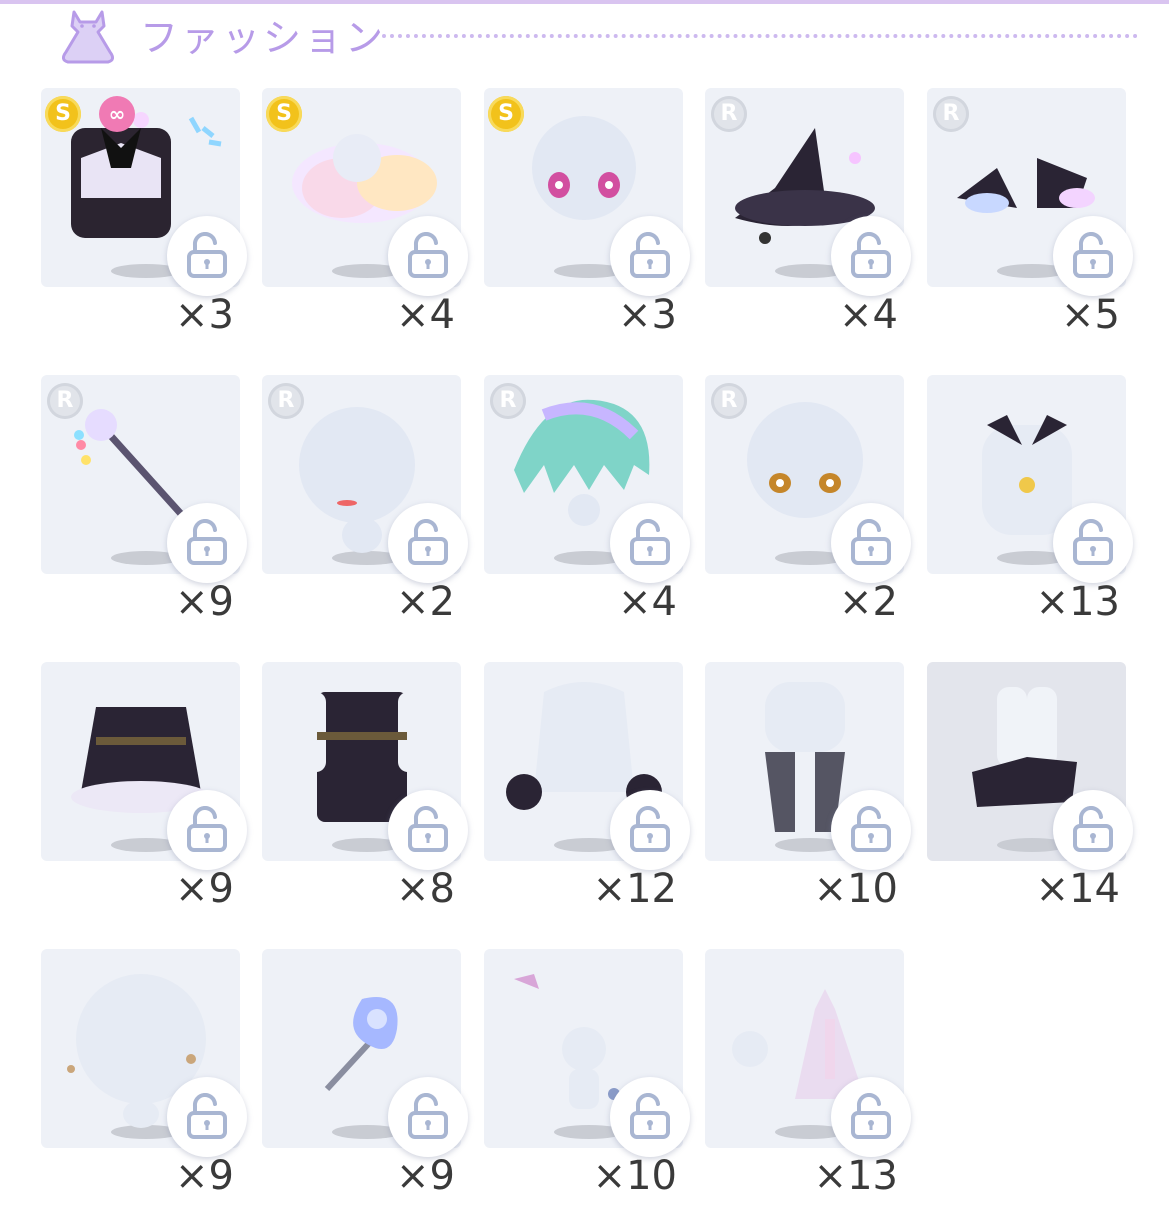 This screenshot has height=1221, width=1169. I want to click on fashion-item-card: R ×5, so click(1030, 224).